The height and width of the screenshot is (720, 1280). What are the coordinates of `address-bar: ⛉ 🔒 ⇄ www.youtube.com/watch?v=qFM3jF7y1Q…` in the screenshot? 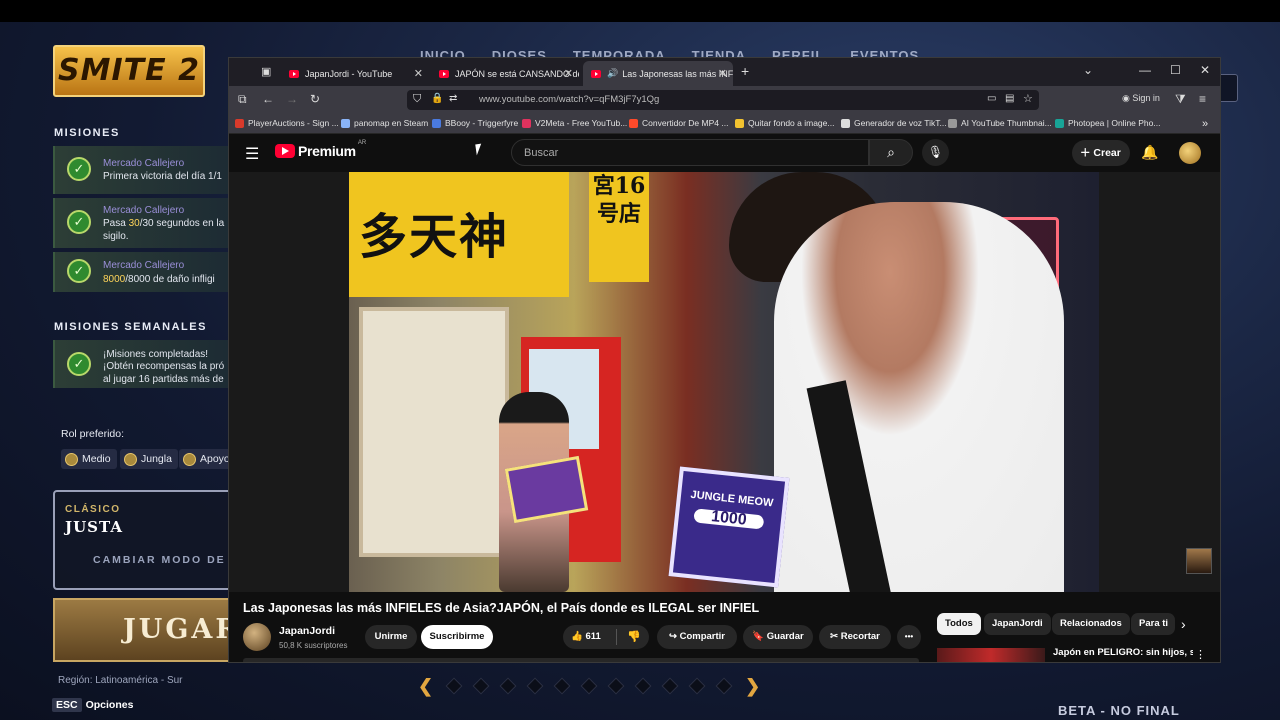 It's located at (723, 100).